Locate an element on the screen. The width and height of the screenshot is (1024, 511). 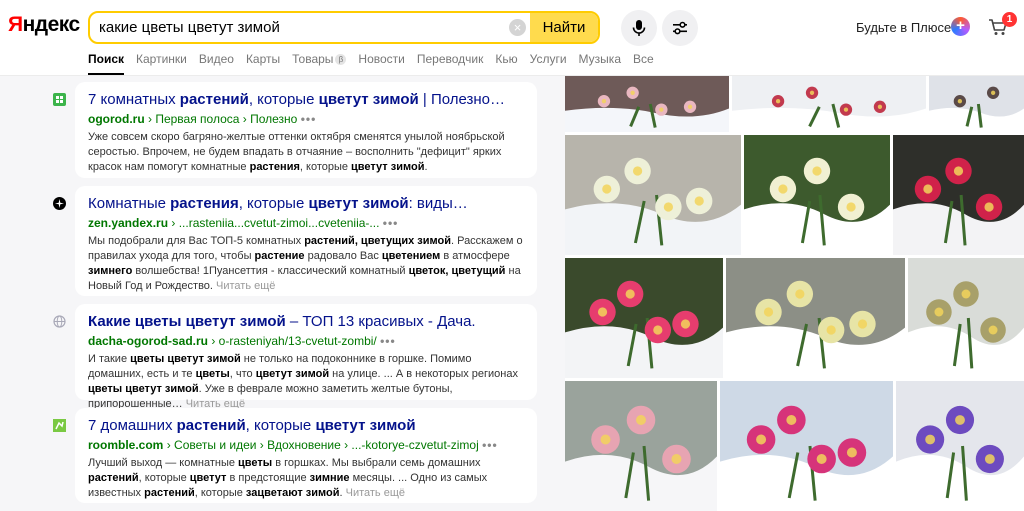
result-domain: ogorod.ru is located at coordinates (116, 119).